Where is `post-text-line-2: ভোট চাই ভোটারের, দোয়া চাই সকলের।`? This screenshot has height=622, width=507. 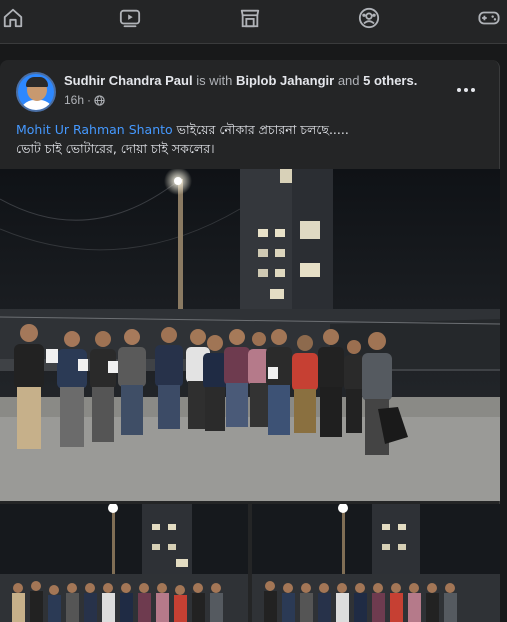
post-text-line-2: ভোট চাই ভোটারের, দোয়া চাই সকলের। is located at coordinates (115, 148).